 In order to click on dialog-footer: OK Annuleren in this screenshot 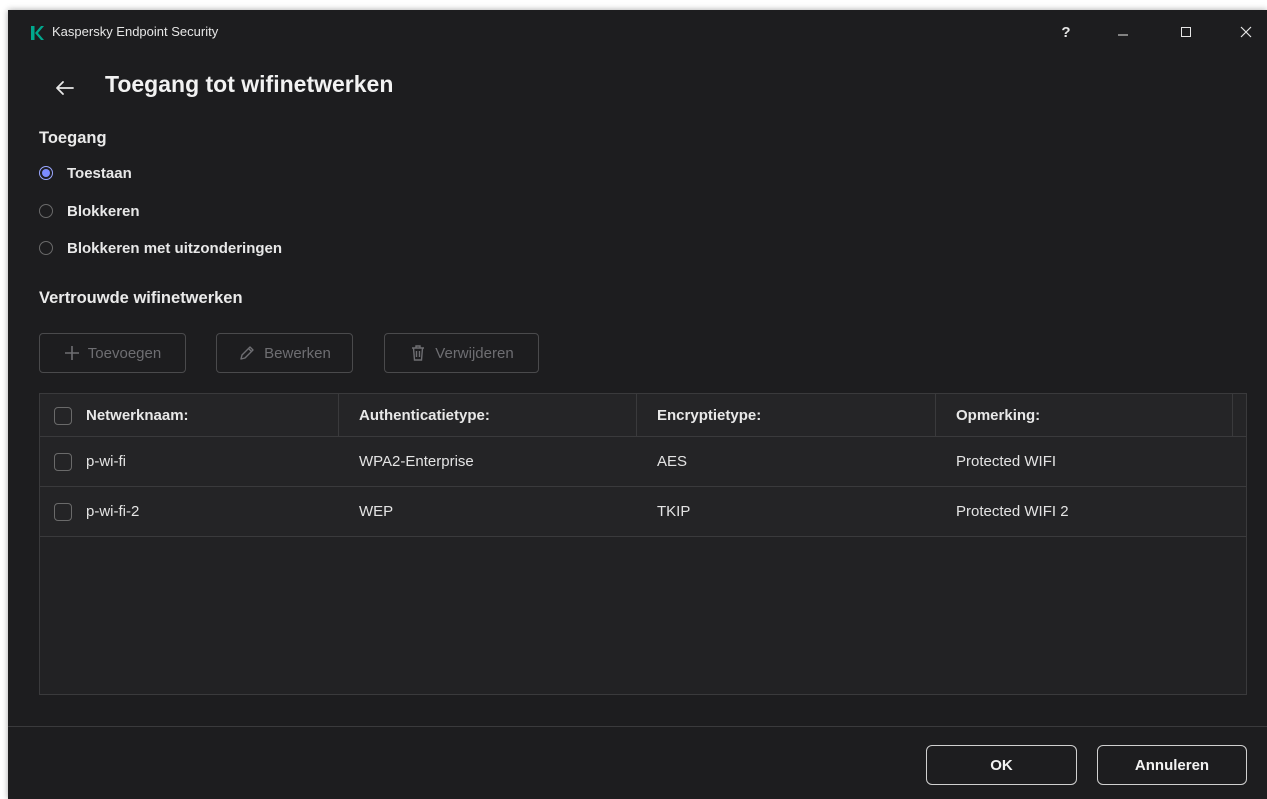, I will do `click(637, 762)`.